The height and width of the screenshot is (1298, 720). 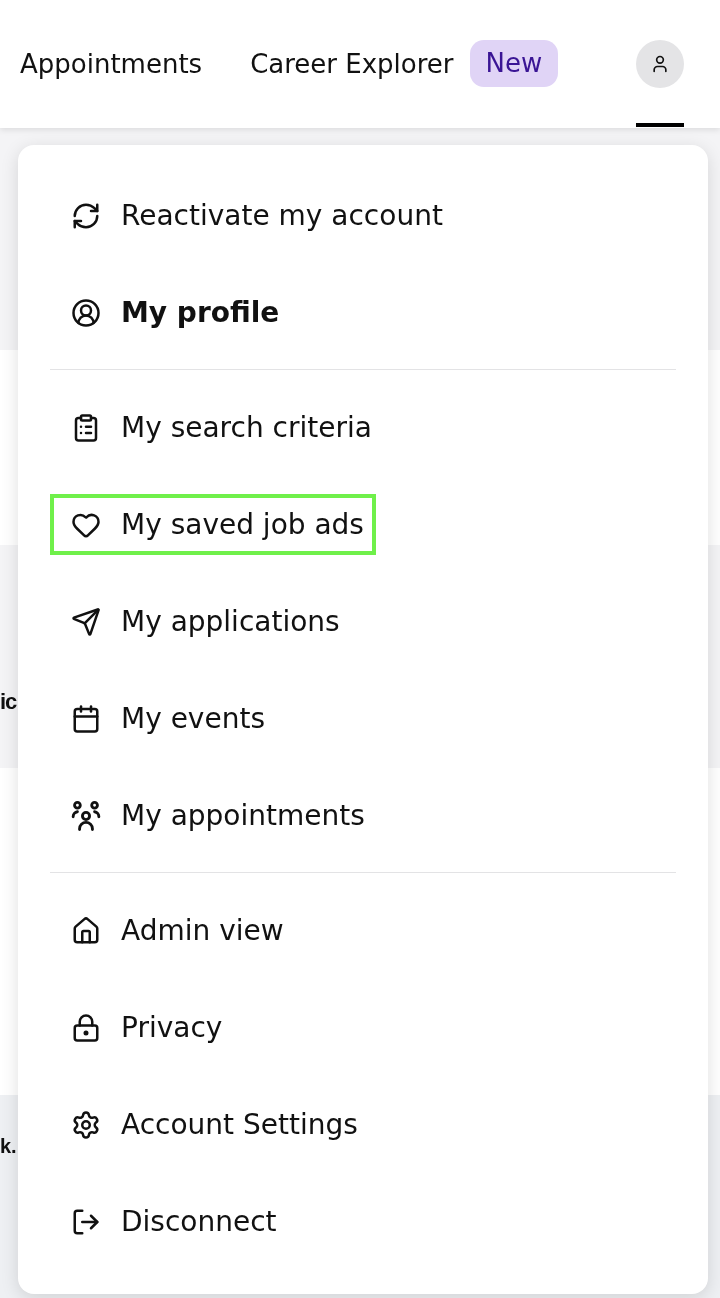 What do you see at coordinates (169, 1221) in the screenshot?
I see `menu-item: Disconnect` at bounding box center [169, 1221].